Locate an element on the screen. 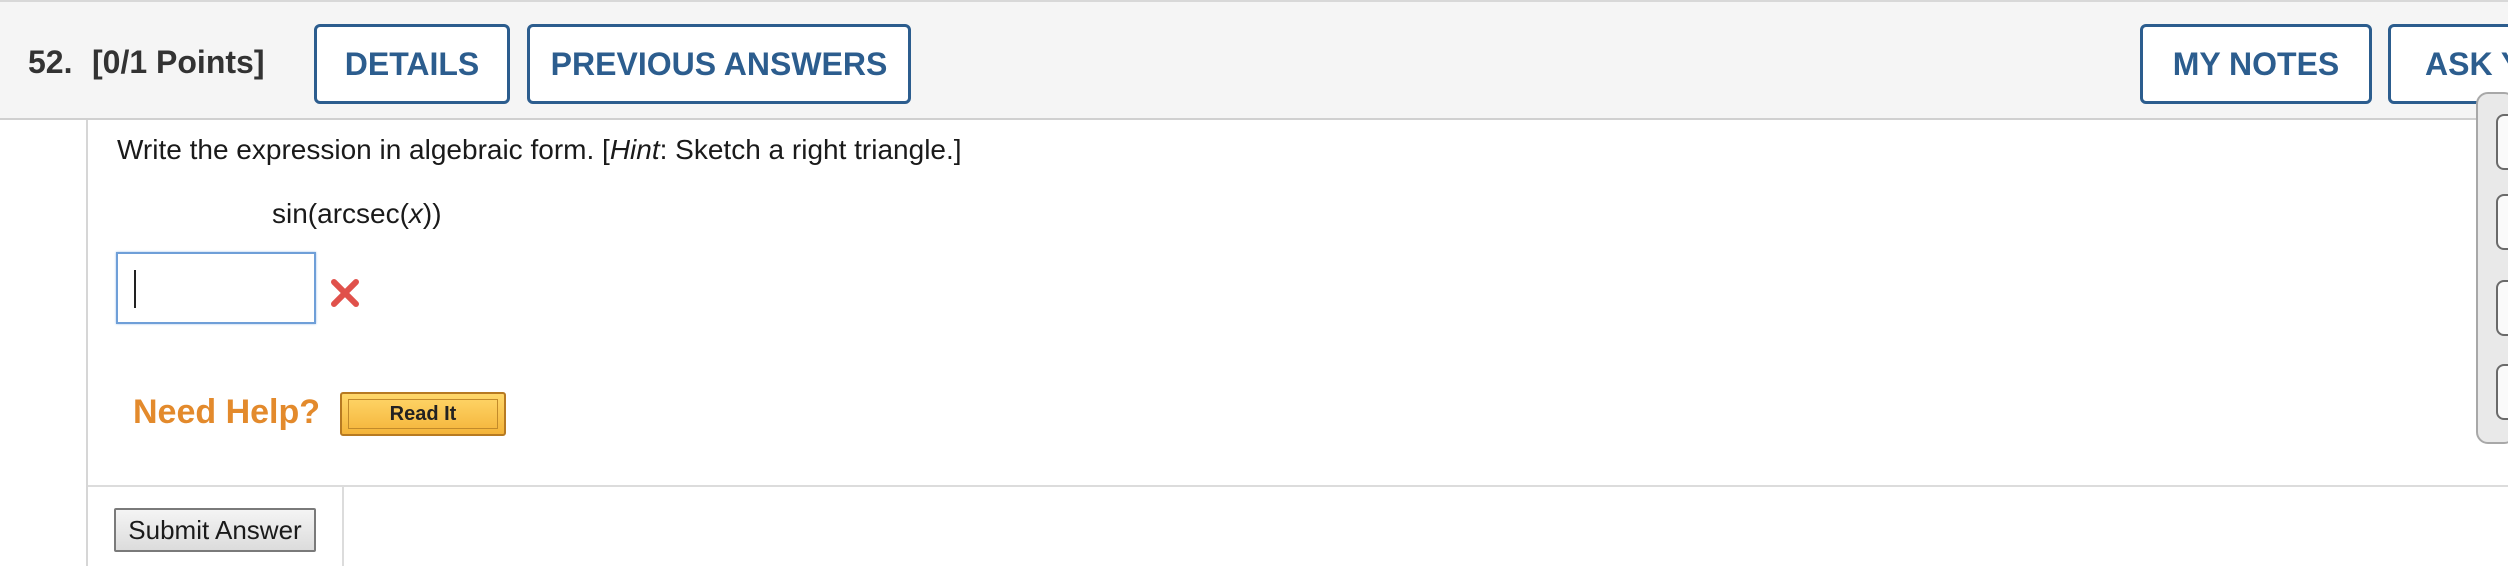 The image size is (2508, 566). read-it-label: Read It is located at coordinates (423, 414).